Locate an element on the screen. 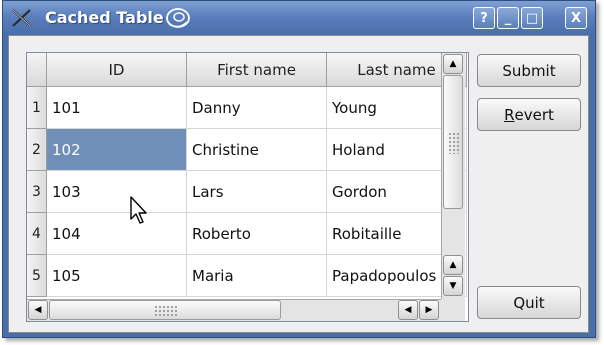 Image resolution: width=604 pixels, height=345 pixels. vertical-scrollbar: ▲ ▲ ▼ is located at coordinates (453, 177).